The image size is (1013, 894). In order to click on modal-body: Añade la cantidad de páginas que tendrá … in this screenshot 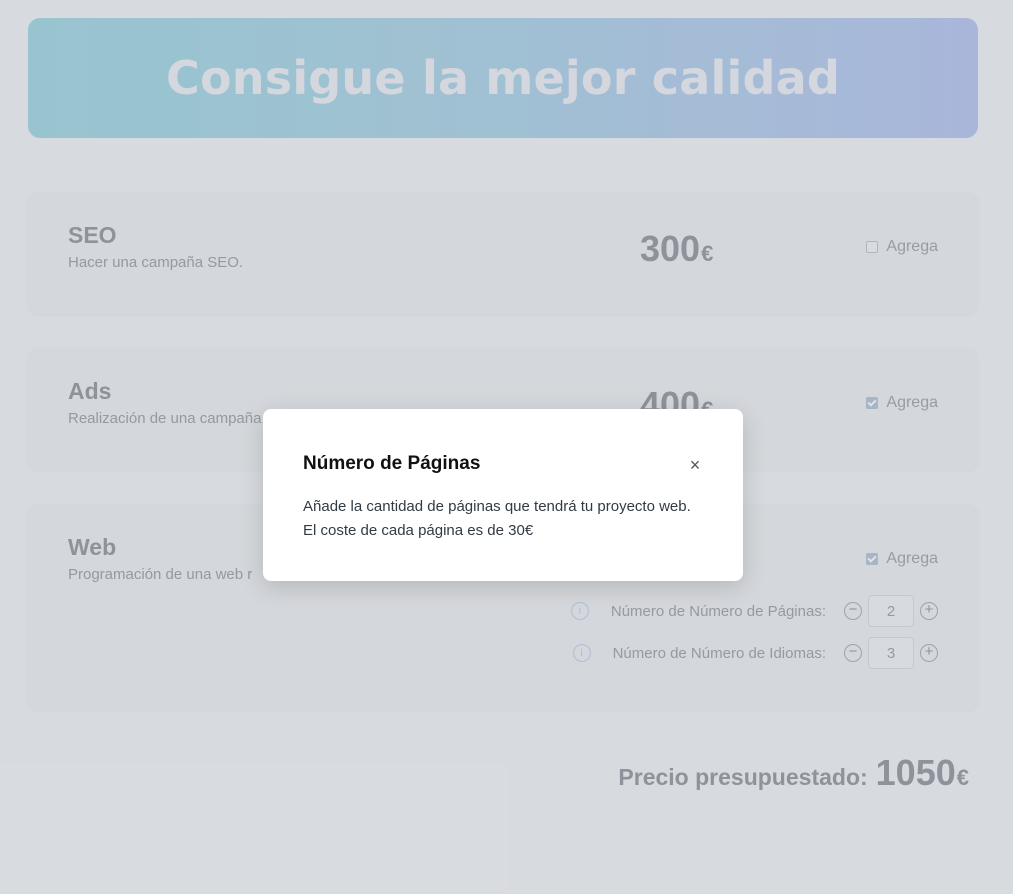, I will do `click(497, 518)`.